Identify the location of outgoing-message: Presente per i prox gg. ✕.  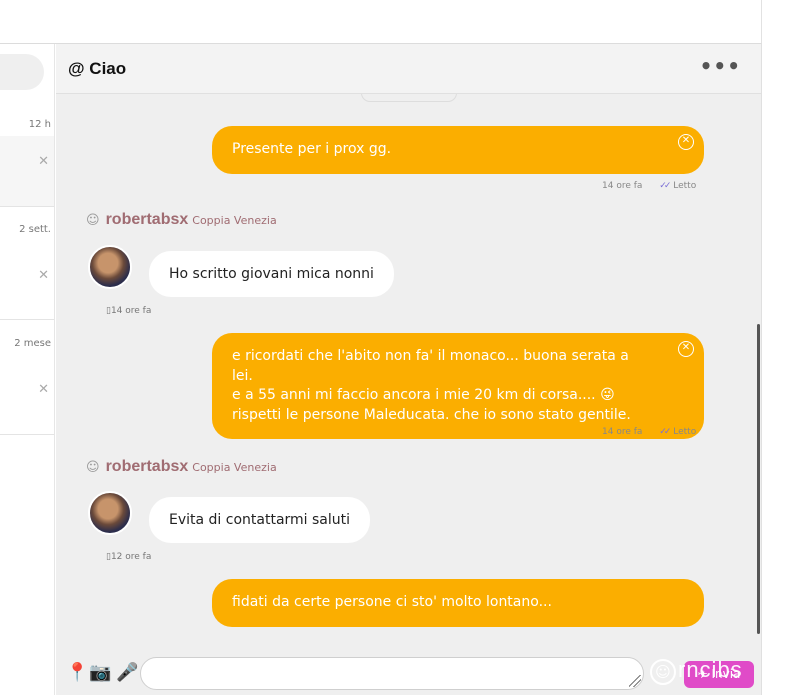
(458, 150).